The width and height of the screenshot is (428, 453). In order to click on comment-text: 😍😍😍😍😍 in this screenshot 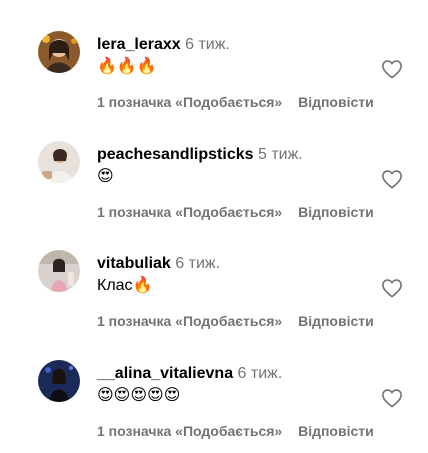, I will do `click(139, 395)`.